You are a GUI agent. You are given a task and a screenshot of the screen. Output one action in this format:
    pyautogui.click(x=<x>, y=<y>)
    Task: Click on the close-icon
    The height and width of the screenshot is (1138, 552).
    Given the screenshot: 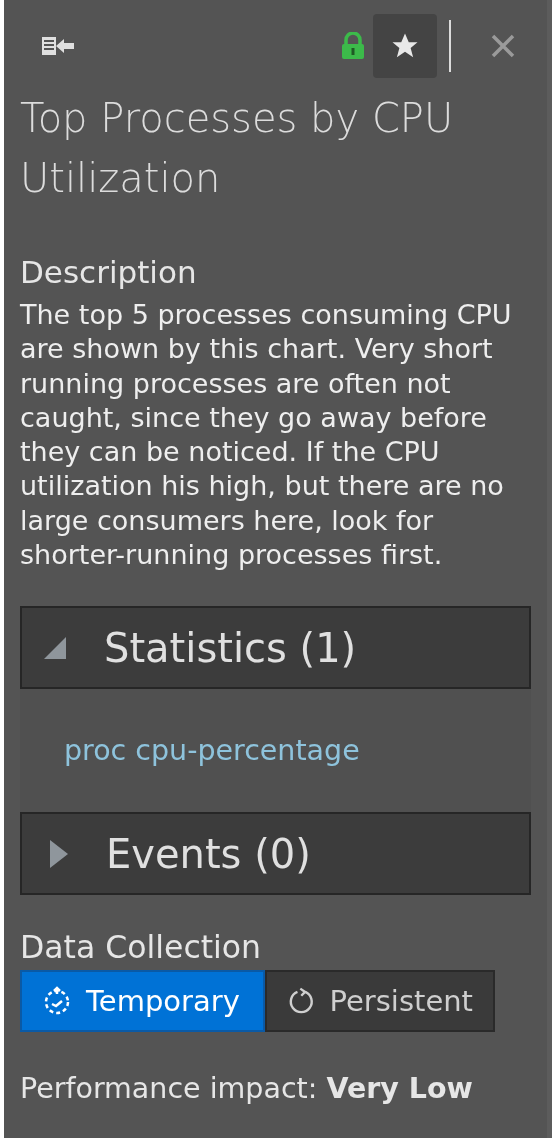 What is the action you would take?
    pyautogui.click(x=503, y=46)
    